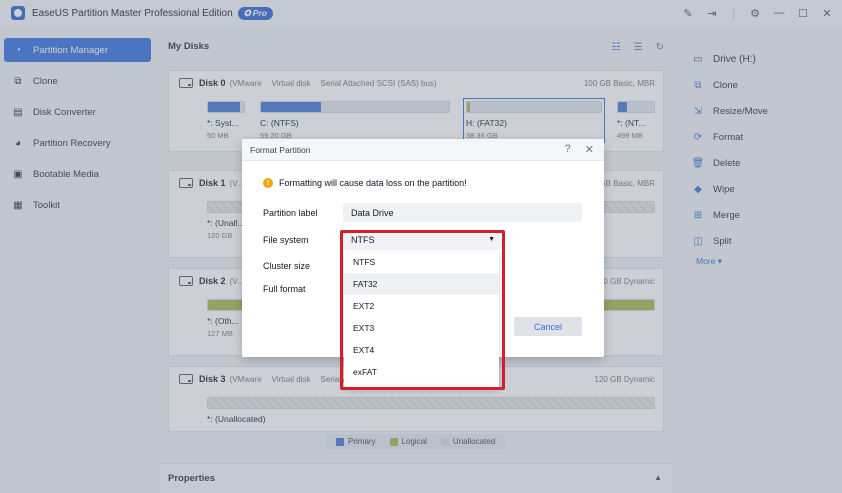 This screenshot has height=493, width=842. I want to click on file-system-label: File system, so click(286, 240).